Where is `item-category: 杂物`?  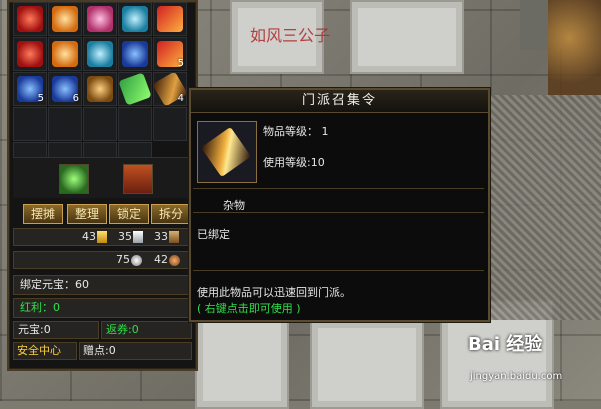
item-category: 杂物 is located at coordinates (234, 205).